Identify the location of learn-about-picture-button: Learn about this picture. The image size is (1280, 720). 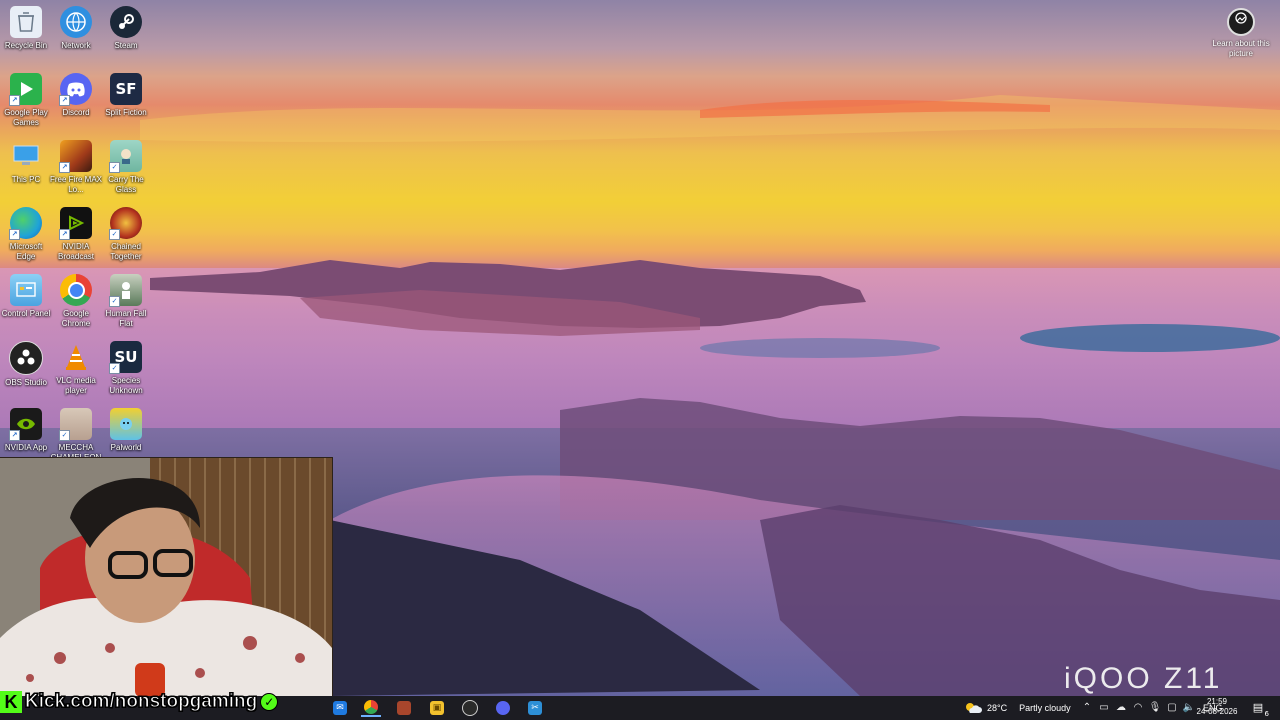
(1241, 33).